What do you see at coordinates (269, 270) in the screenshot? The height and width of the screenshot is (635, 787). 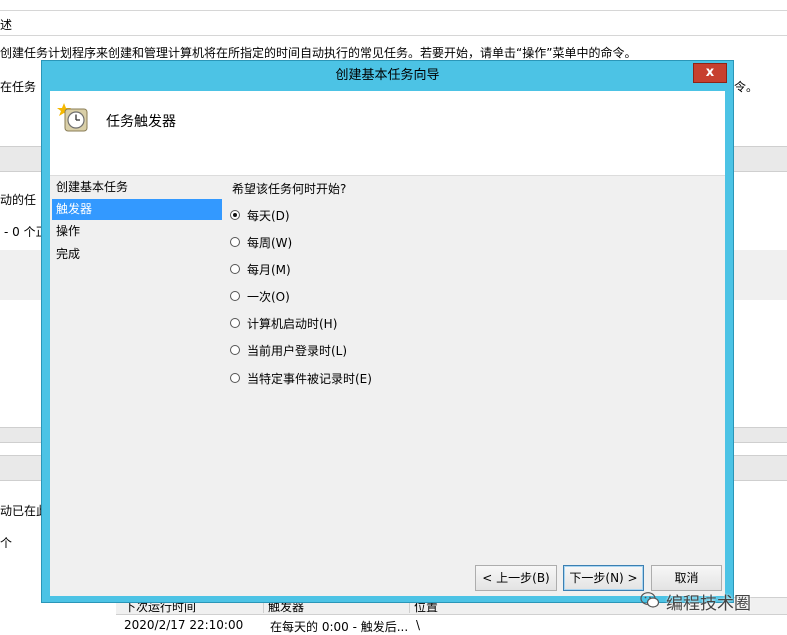 I see `radio-label: 每月(M)` at bounding box center [269, 270].